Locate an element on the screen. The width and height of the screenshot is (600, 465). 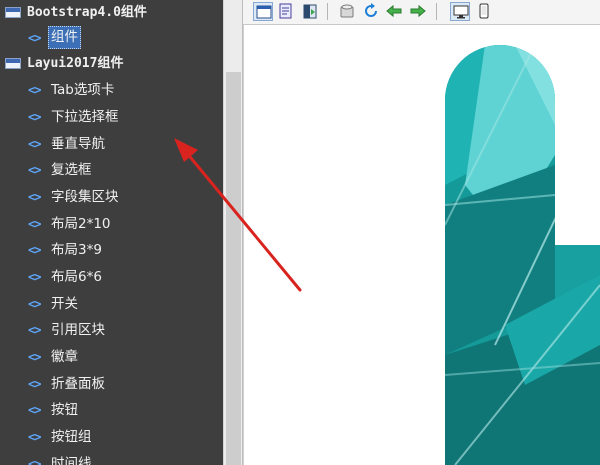
design-view-button is located at coordinates (263, 11).